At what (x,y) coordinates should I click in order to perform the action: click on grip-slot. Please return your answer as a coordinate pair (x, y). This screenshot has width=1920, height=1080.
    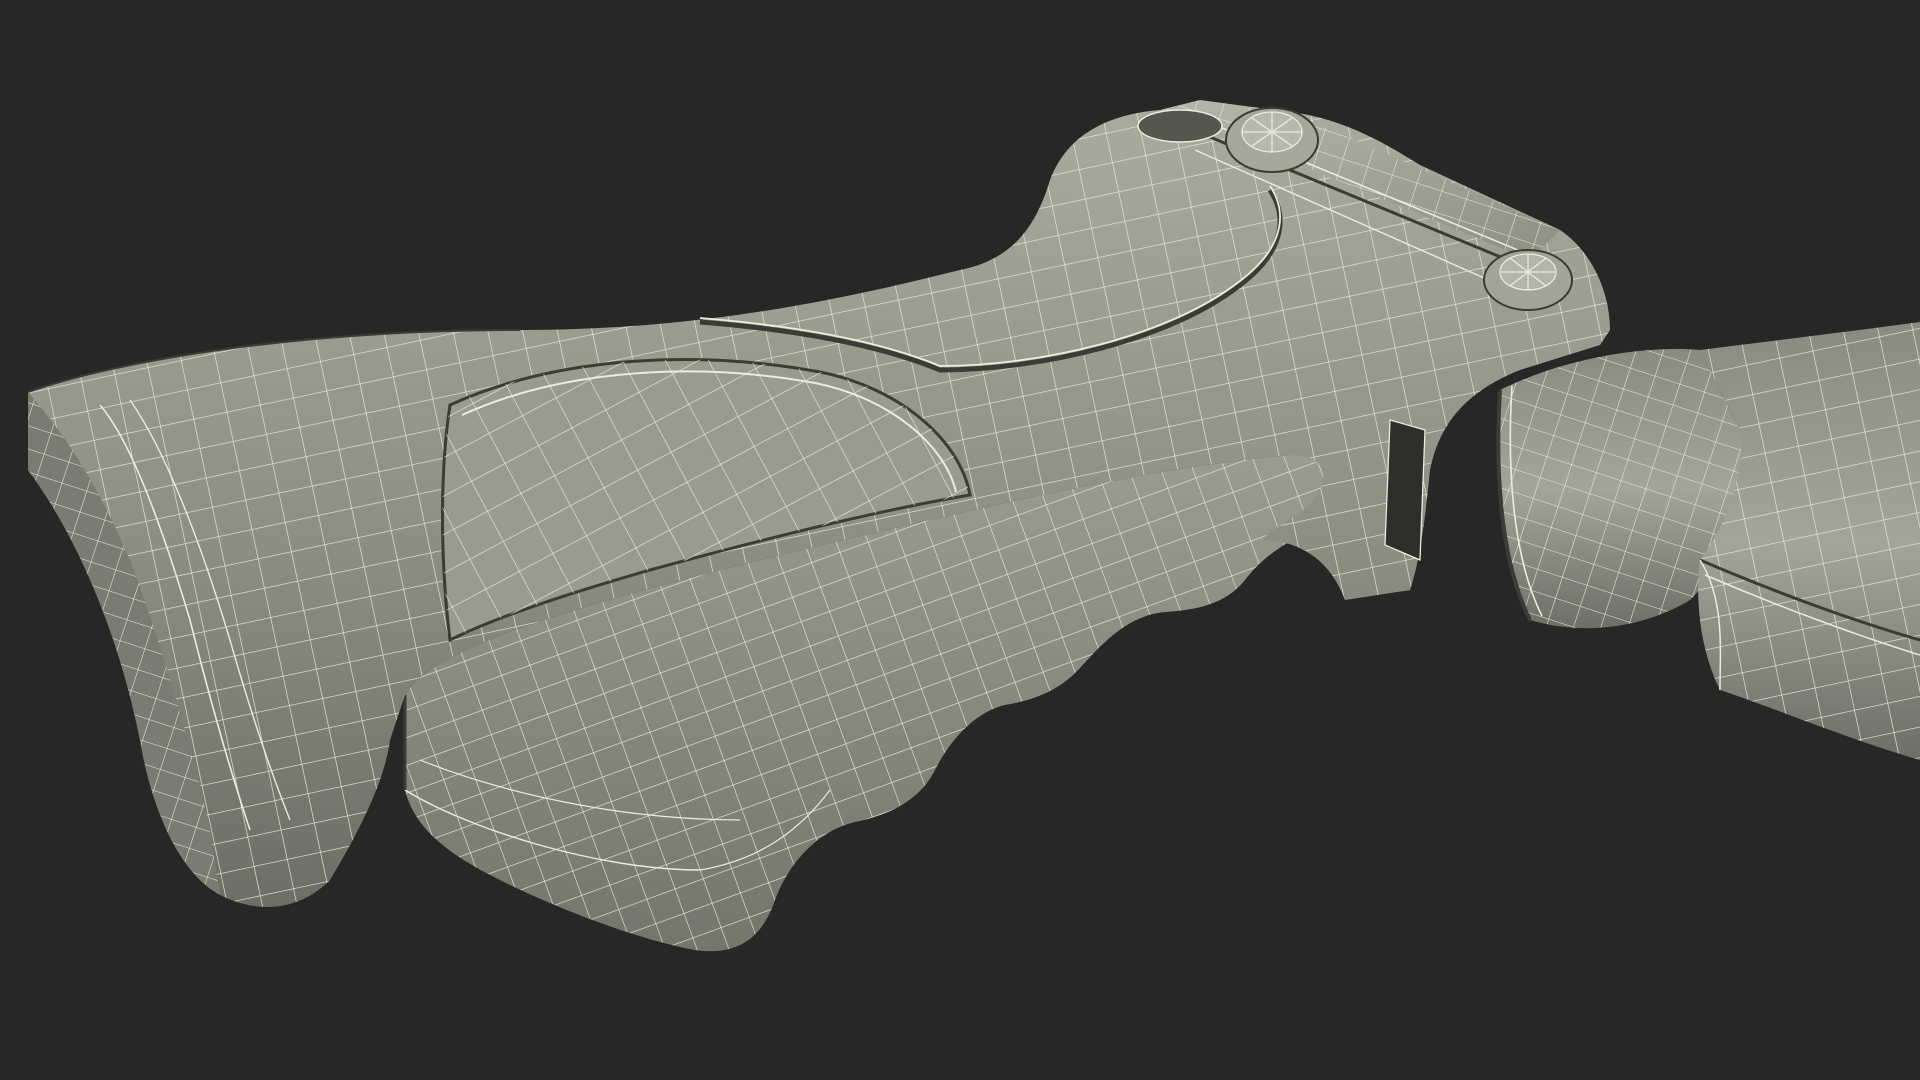
    Looking at the image, I should click on (1405, 490).